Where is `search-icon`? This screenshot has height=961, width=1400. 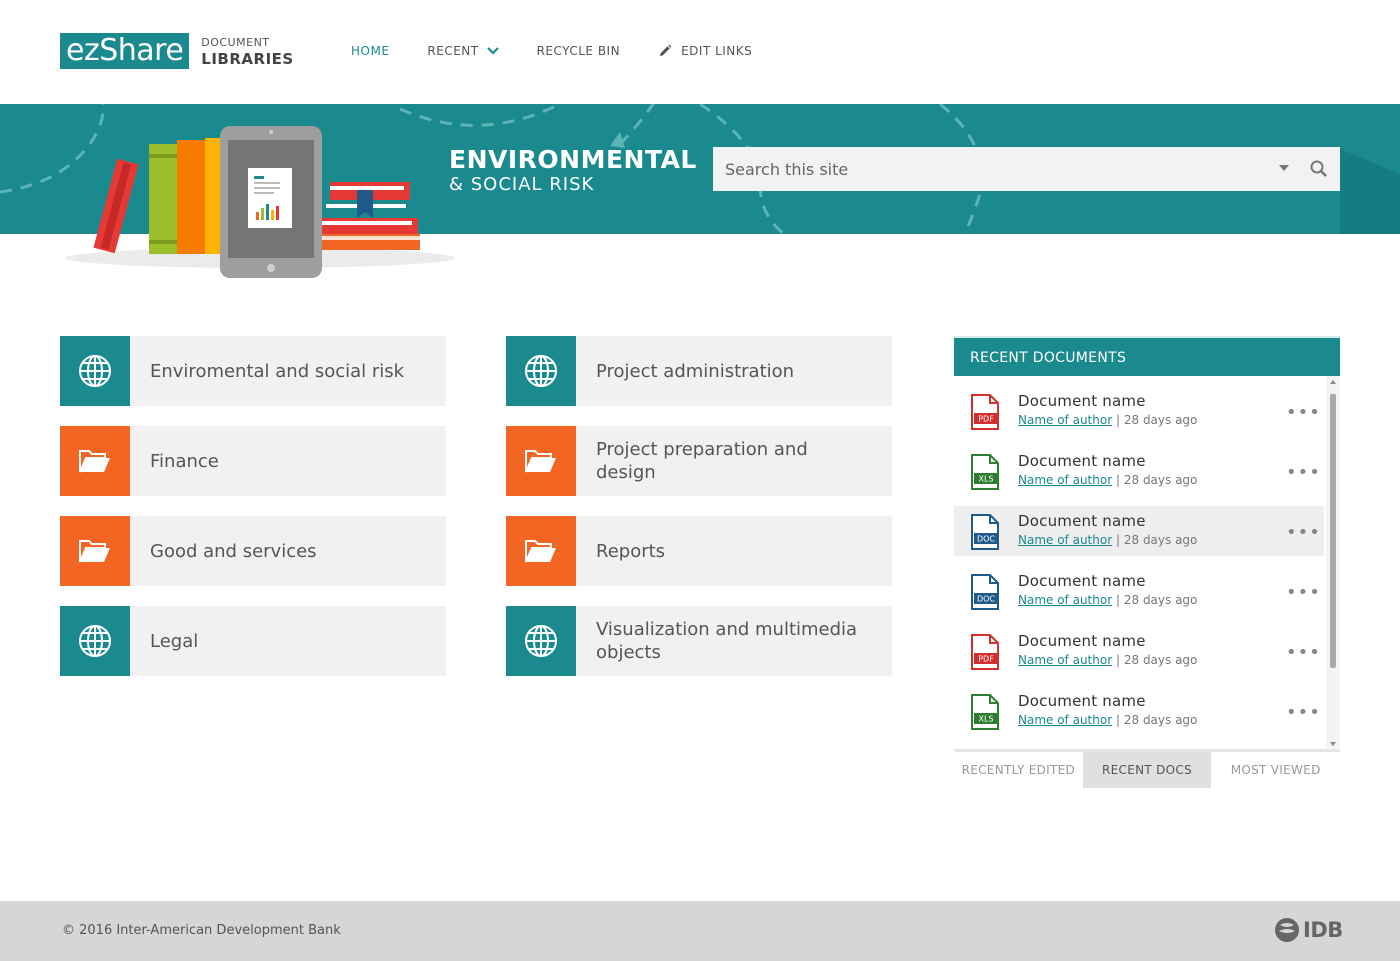 search-icon is located at coordinates (1319, 169).